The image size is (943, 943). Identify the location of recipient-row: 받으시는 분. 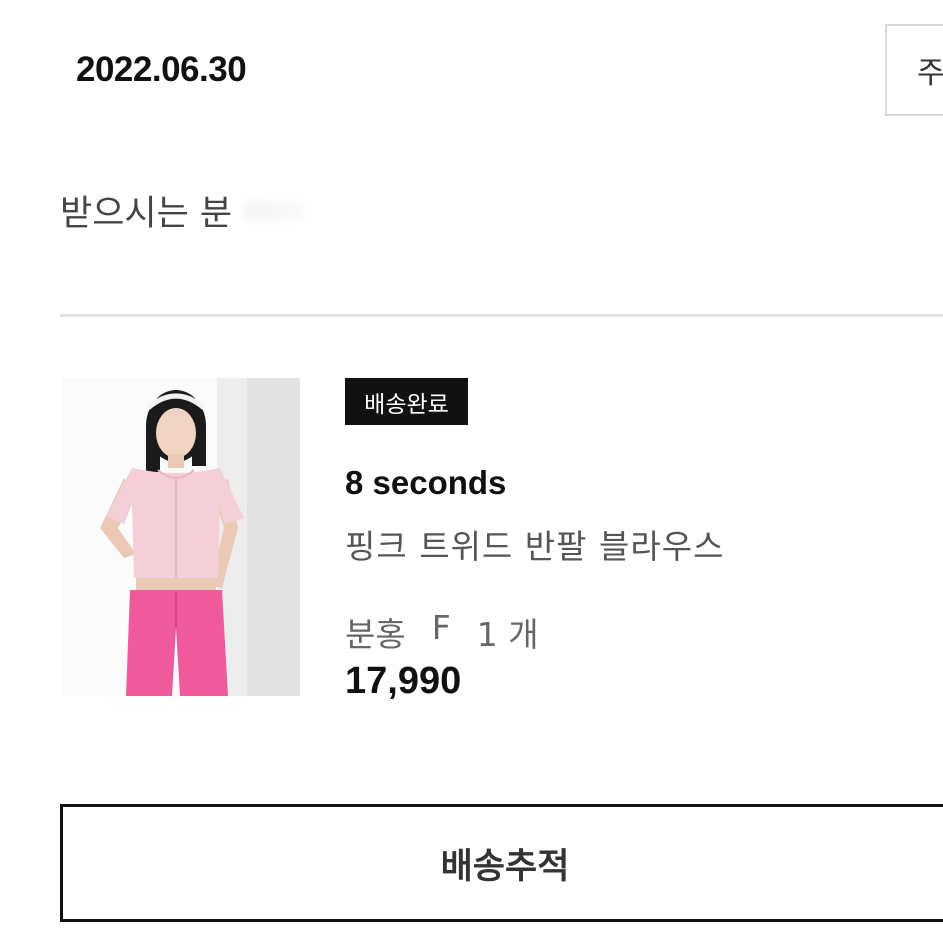
(182, 210).